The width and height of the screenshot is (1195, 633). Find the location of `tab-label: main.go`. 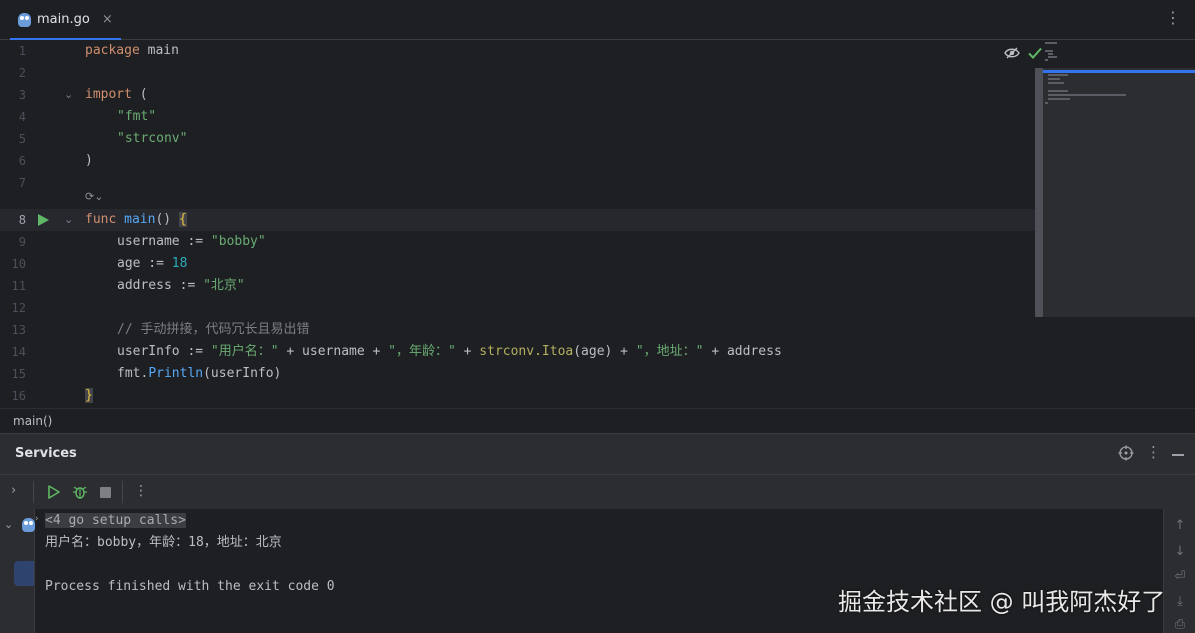

tab-label: main.go is located at coordinates (63, 19).